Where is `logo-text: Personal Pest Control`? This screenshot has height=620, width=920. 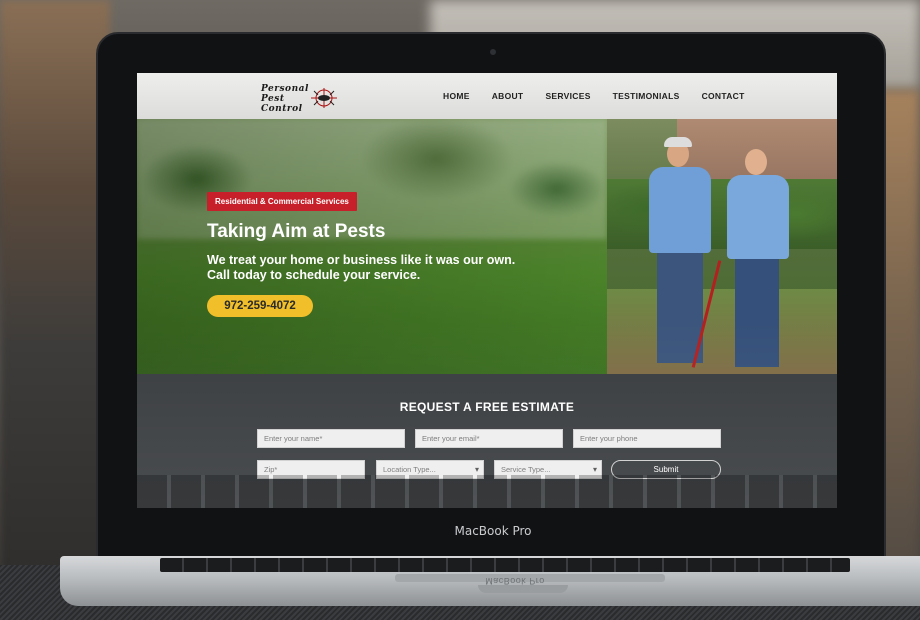
logo-text: Personal Pest Control is located at coordinates (285, 99).